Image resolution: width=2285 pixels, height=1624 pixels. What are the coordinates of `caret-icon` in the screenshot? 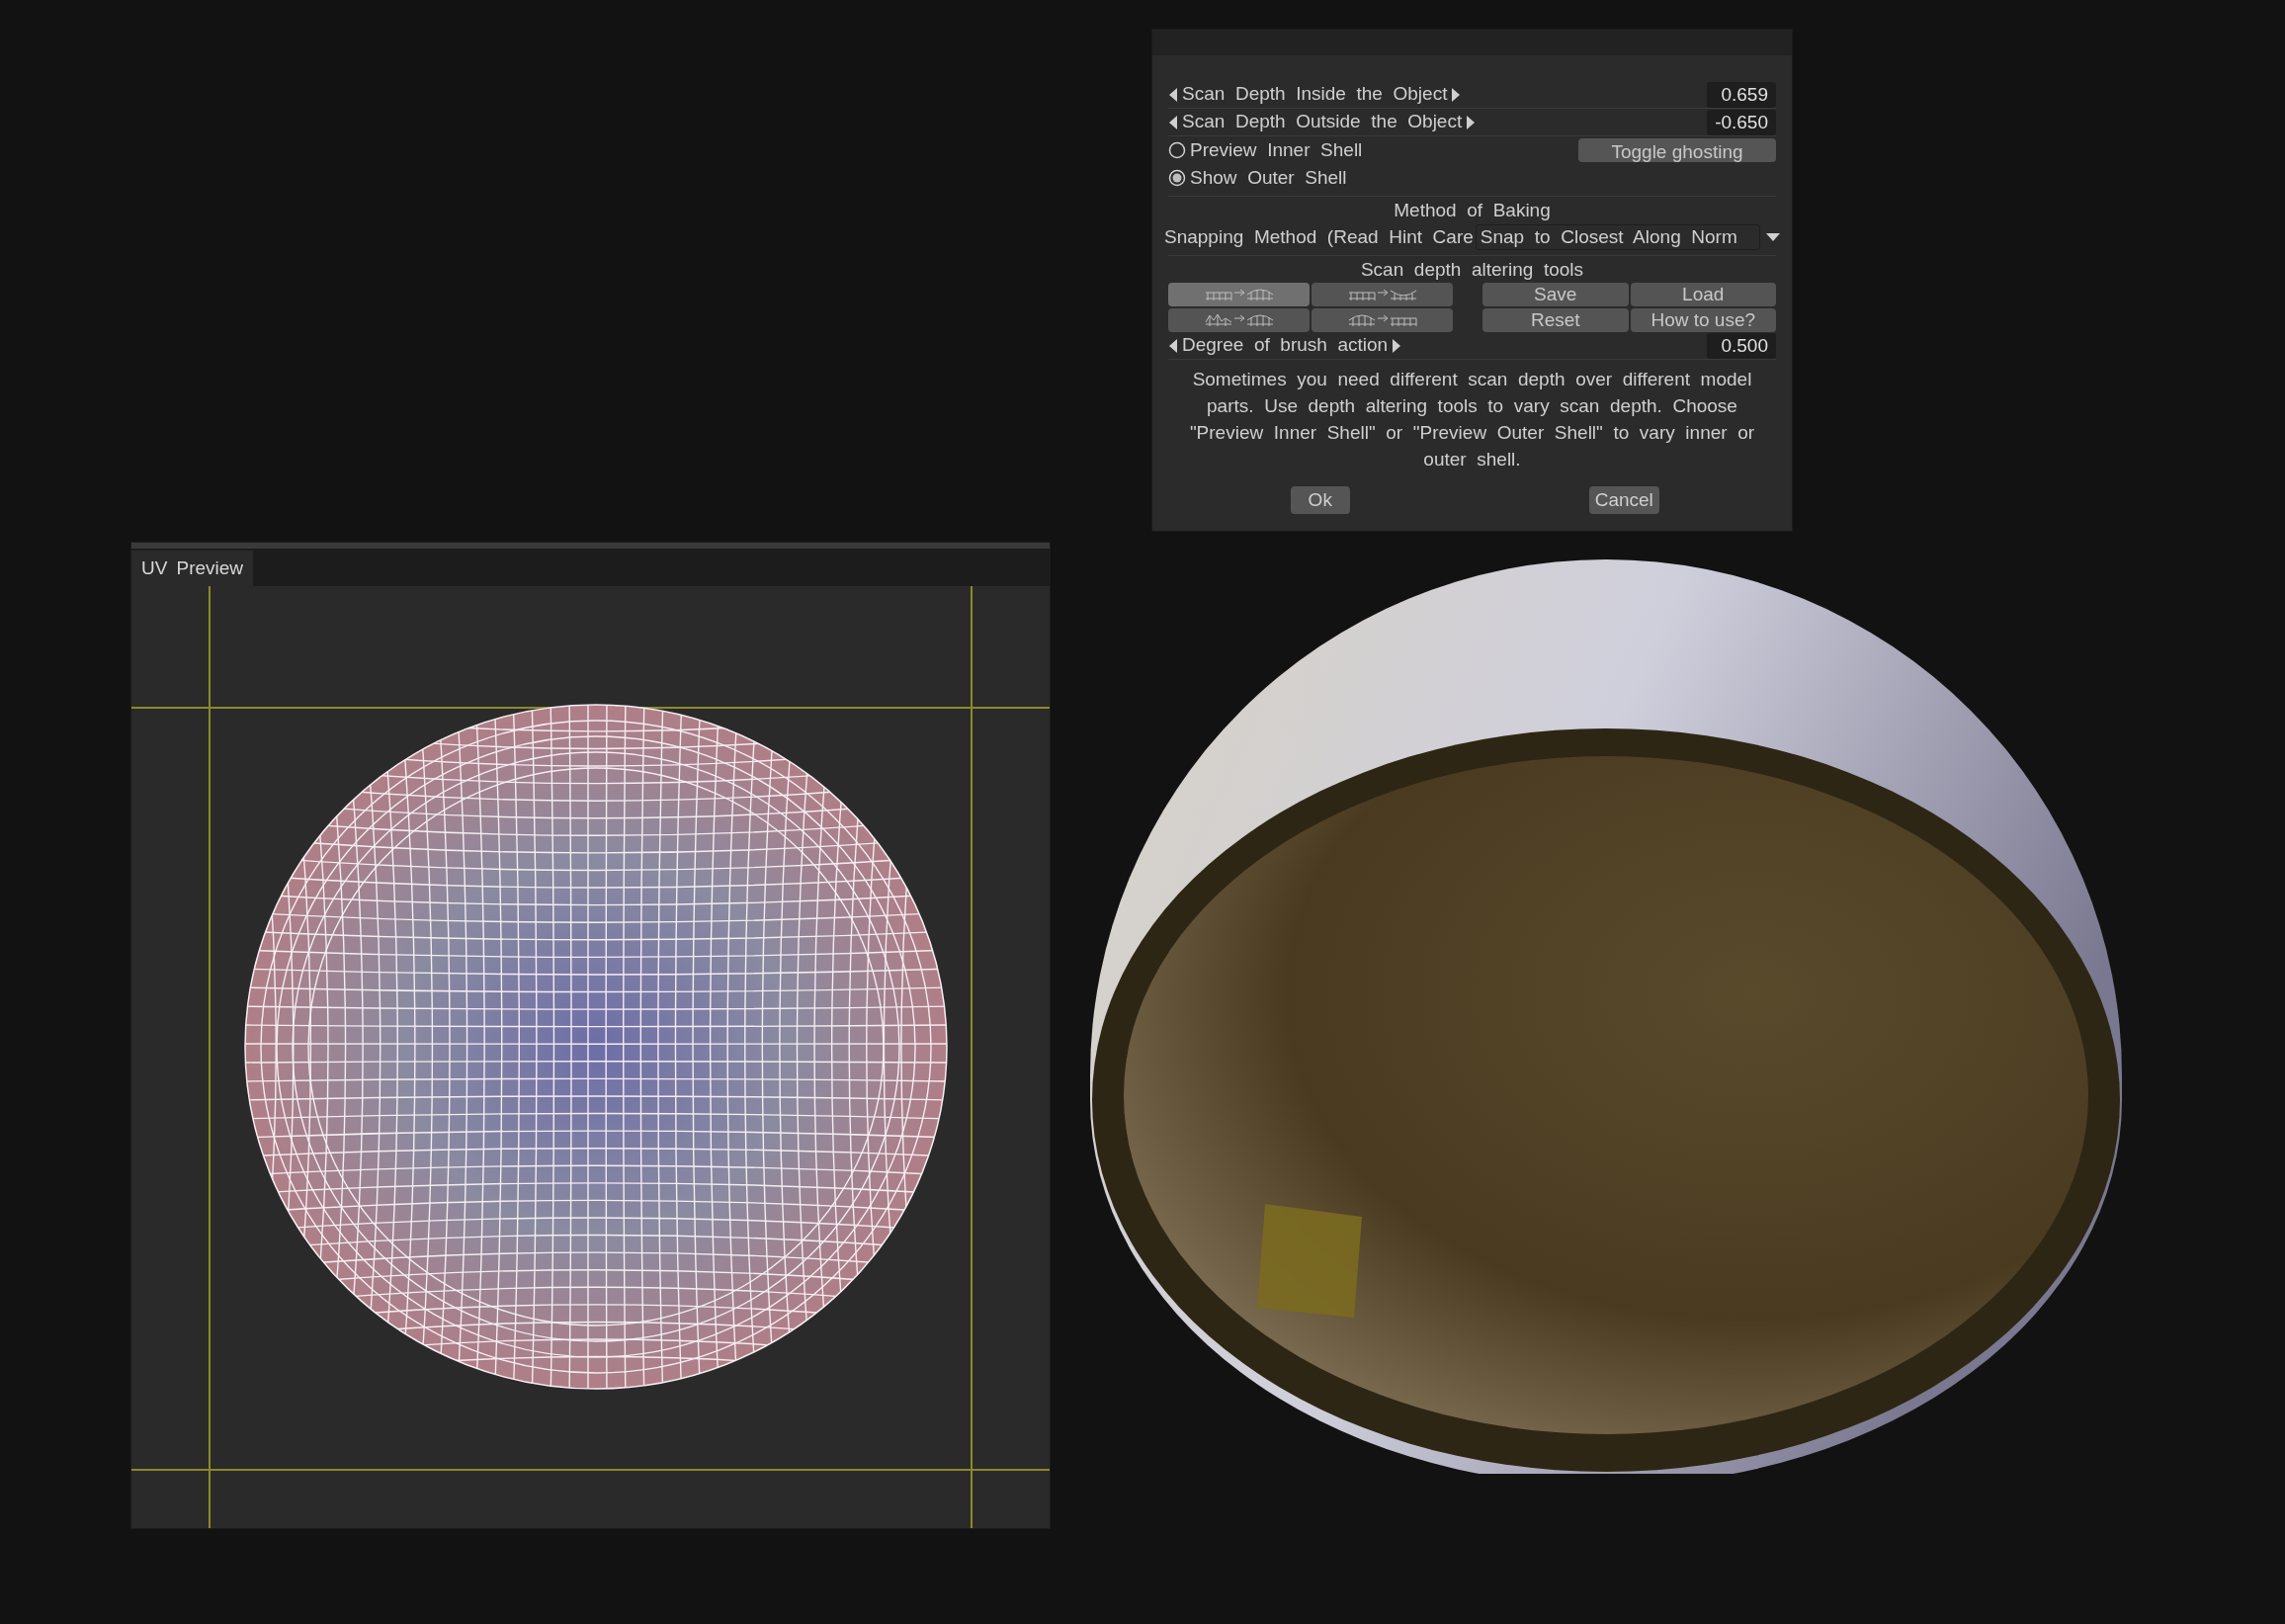 It's located at (1773, 237).